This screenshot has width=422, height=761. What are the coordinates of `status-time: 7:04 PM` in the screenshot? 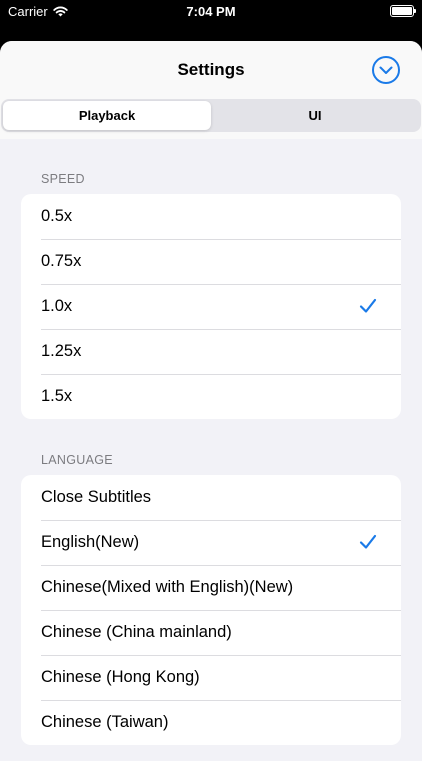 It's located at (211, 11).